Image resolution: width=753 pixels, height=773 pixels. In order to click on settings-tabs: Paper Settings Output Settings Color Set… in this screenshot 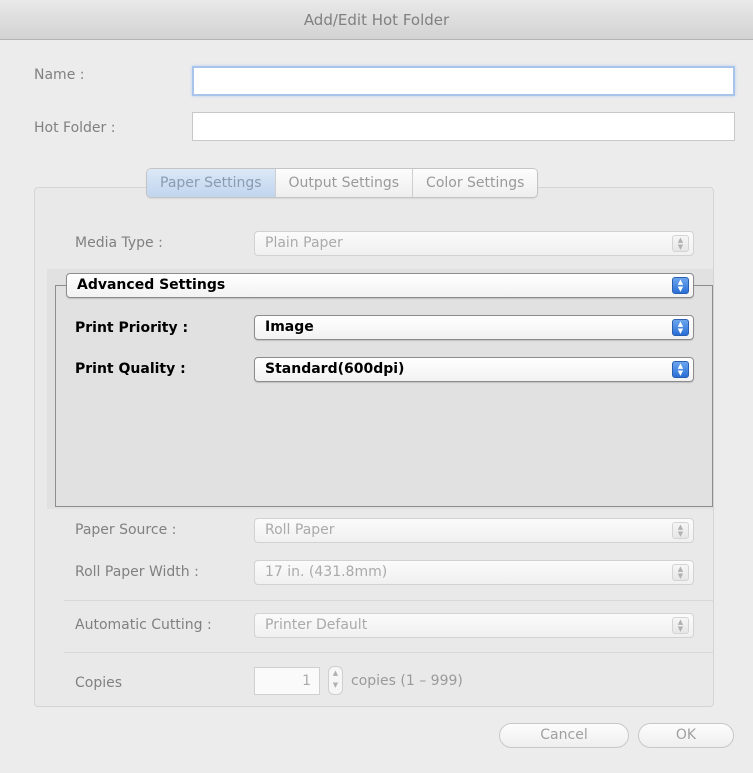, I will do `click(342, 183)`.